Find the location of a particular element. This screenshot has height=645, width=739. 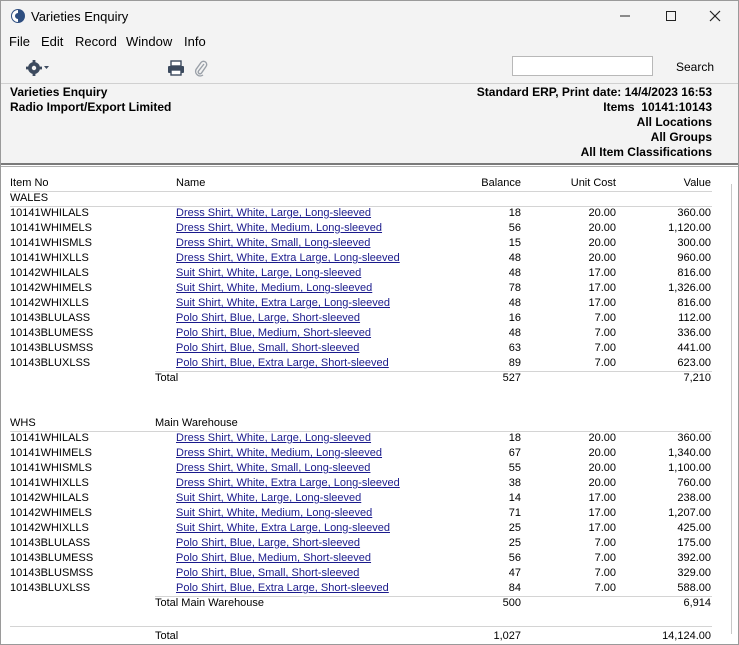

item-number: 10141WHIMELS is located at coordinates (51, 228).